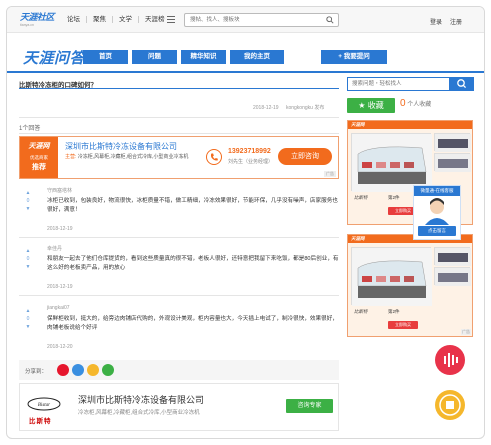  Describe the element at coordinates (40, 421) in the screenshot. I see `company-logo-text: 比斯特` at that location.